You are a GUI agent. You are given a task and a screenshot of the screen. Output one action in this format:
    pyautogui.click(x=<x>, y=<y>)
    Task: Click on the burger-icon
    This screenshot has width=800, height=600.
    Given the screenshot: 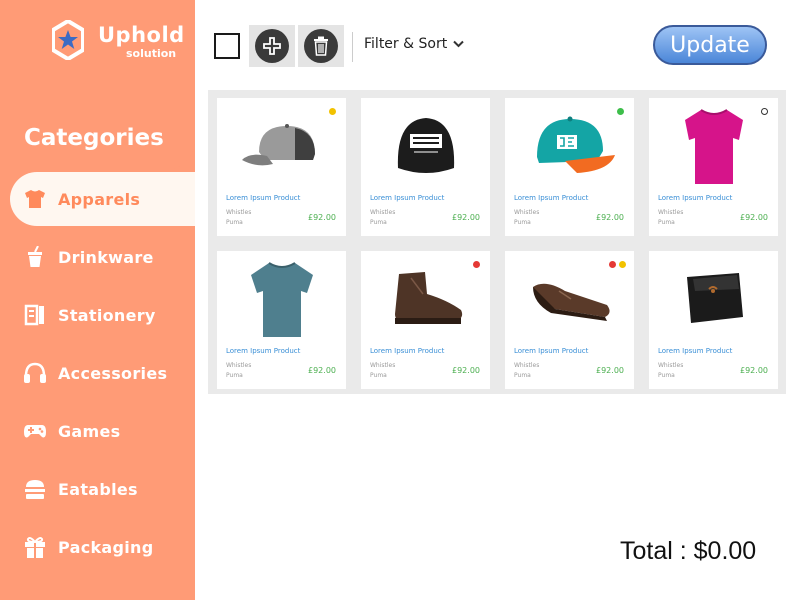 What is the action you would take?
    pyautogui.click(x=35, y=489)
    